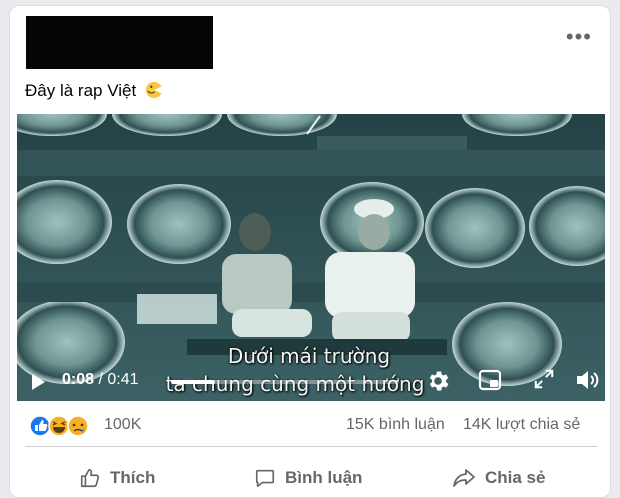 This screenshot has height=498, width=620. What do you see at coordinates (90, 478) in the screenshot?
I see `thumbs-up-icon` at bounding box center [90, 478].